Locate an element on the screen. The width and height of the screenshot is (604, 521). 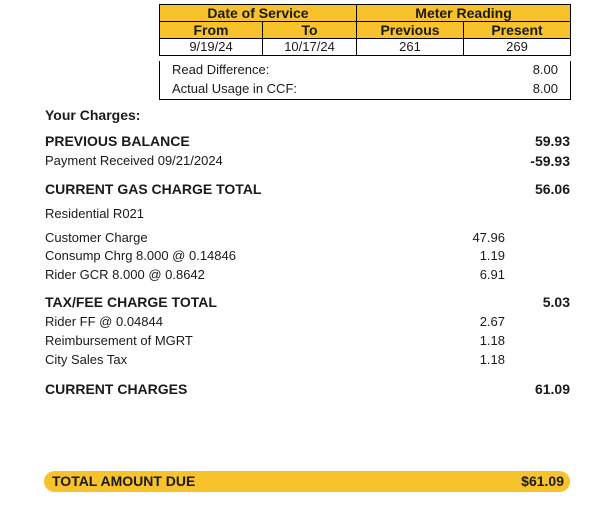
present-reading: 269 is located at coordinates (517, 47).